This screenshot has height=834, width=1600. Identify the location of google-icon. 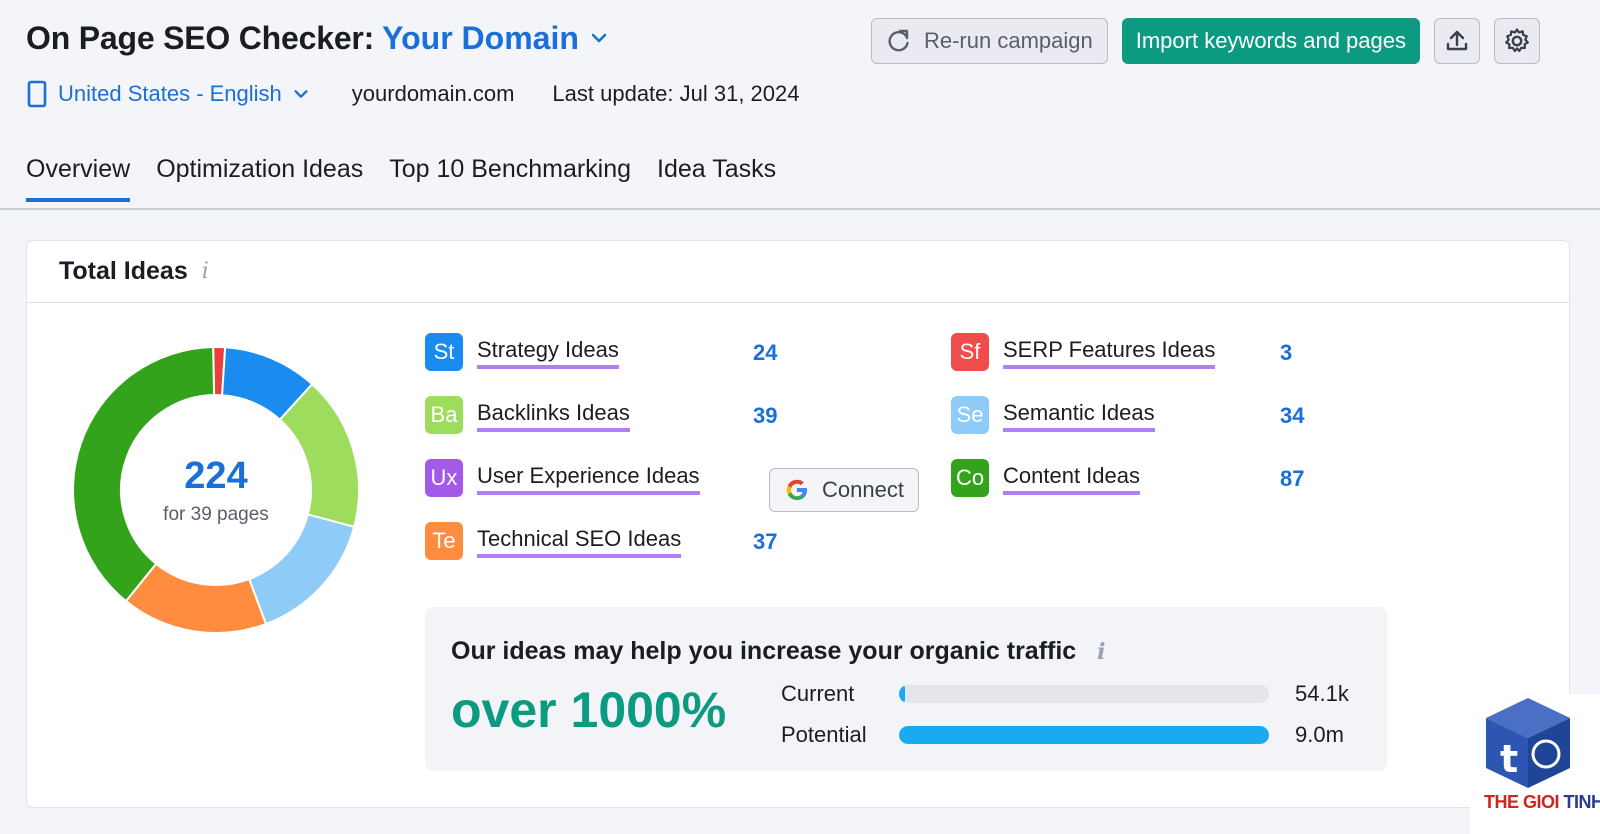
(797, 489).